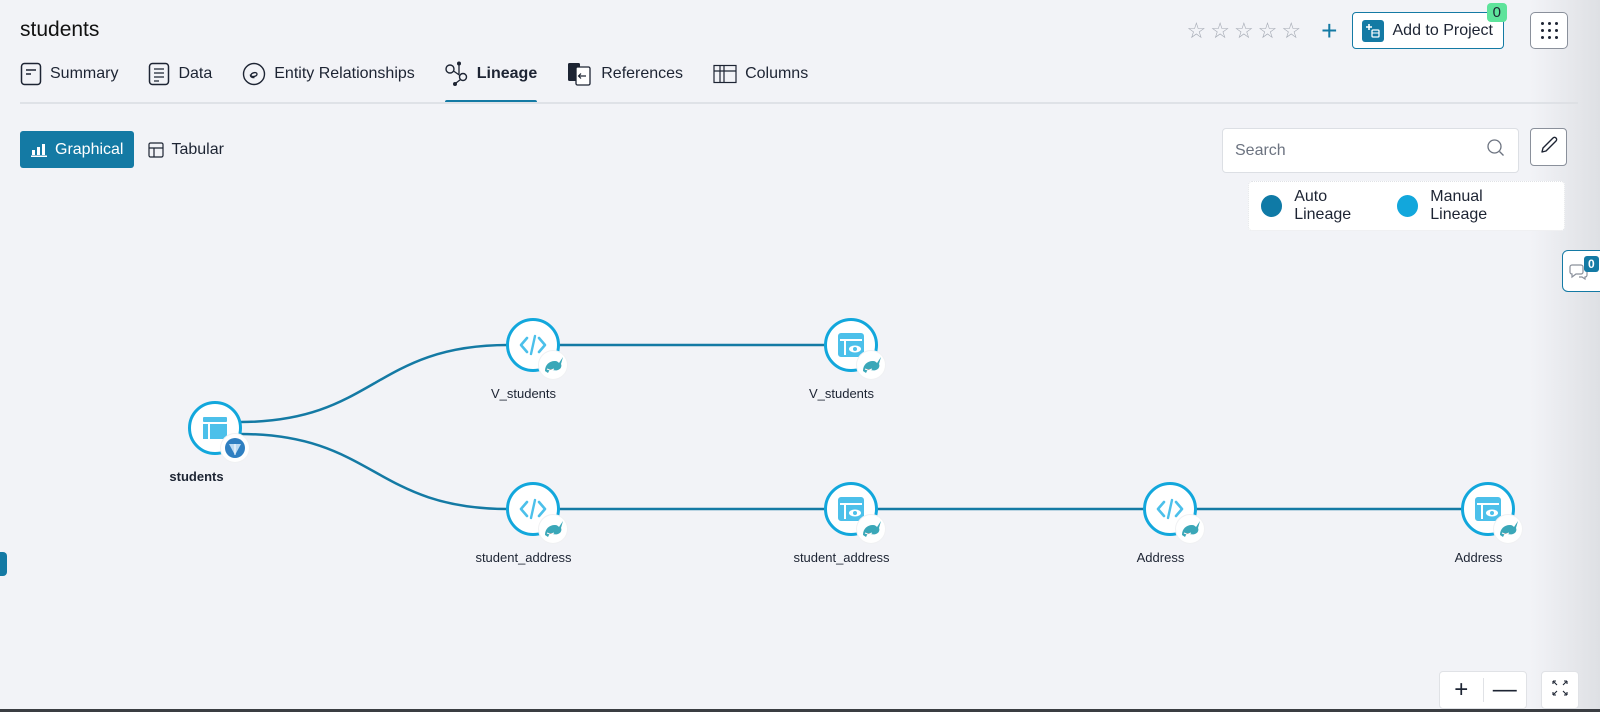 The width and height of the screenshot is (1600, 712). What do you see at coordinates (89, 149) in the screenshot?
I see `graphical-label: Graphical` at bounding box center [89, 149].